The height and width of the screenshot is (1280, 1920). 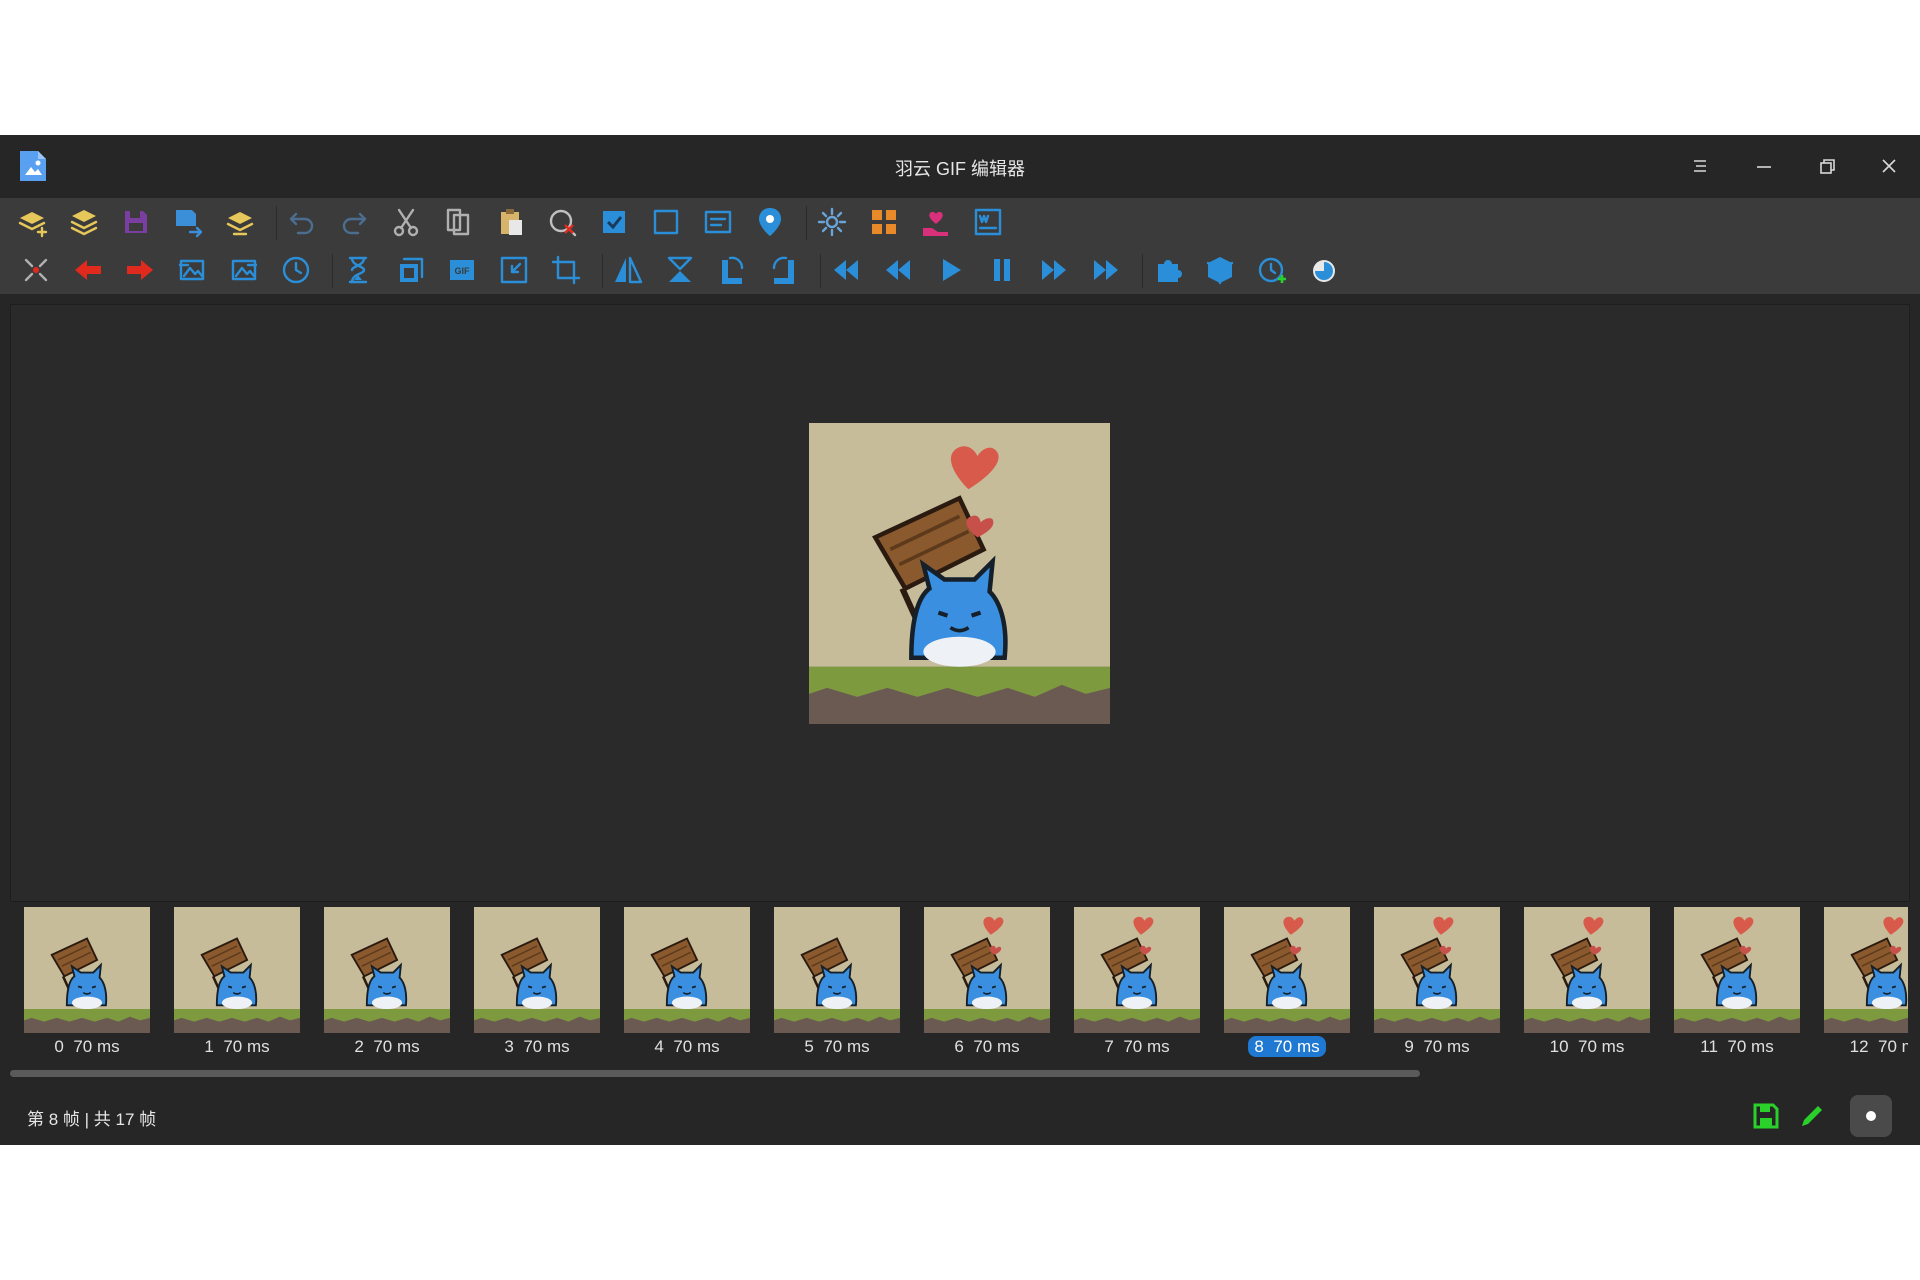 I want to click on scatter-button, so click(x=36, y=270).